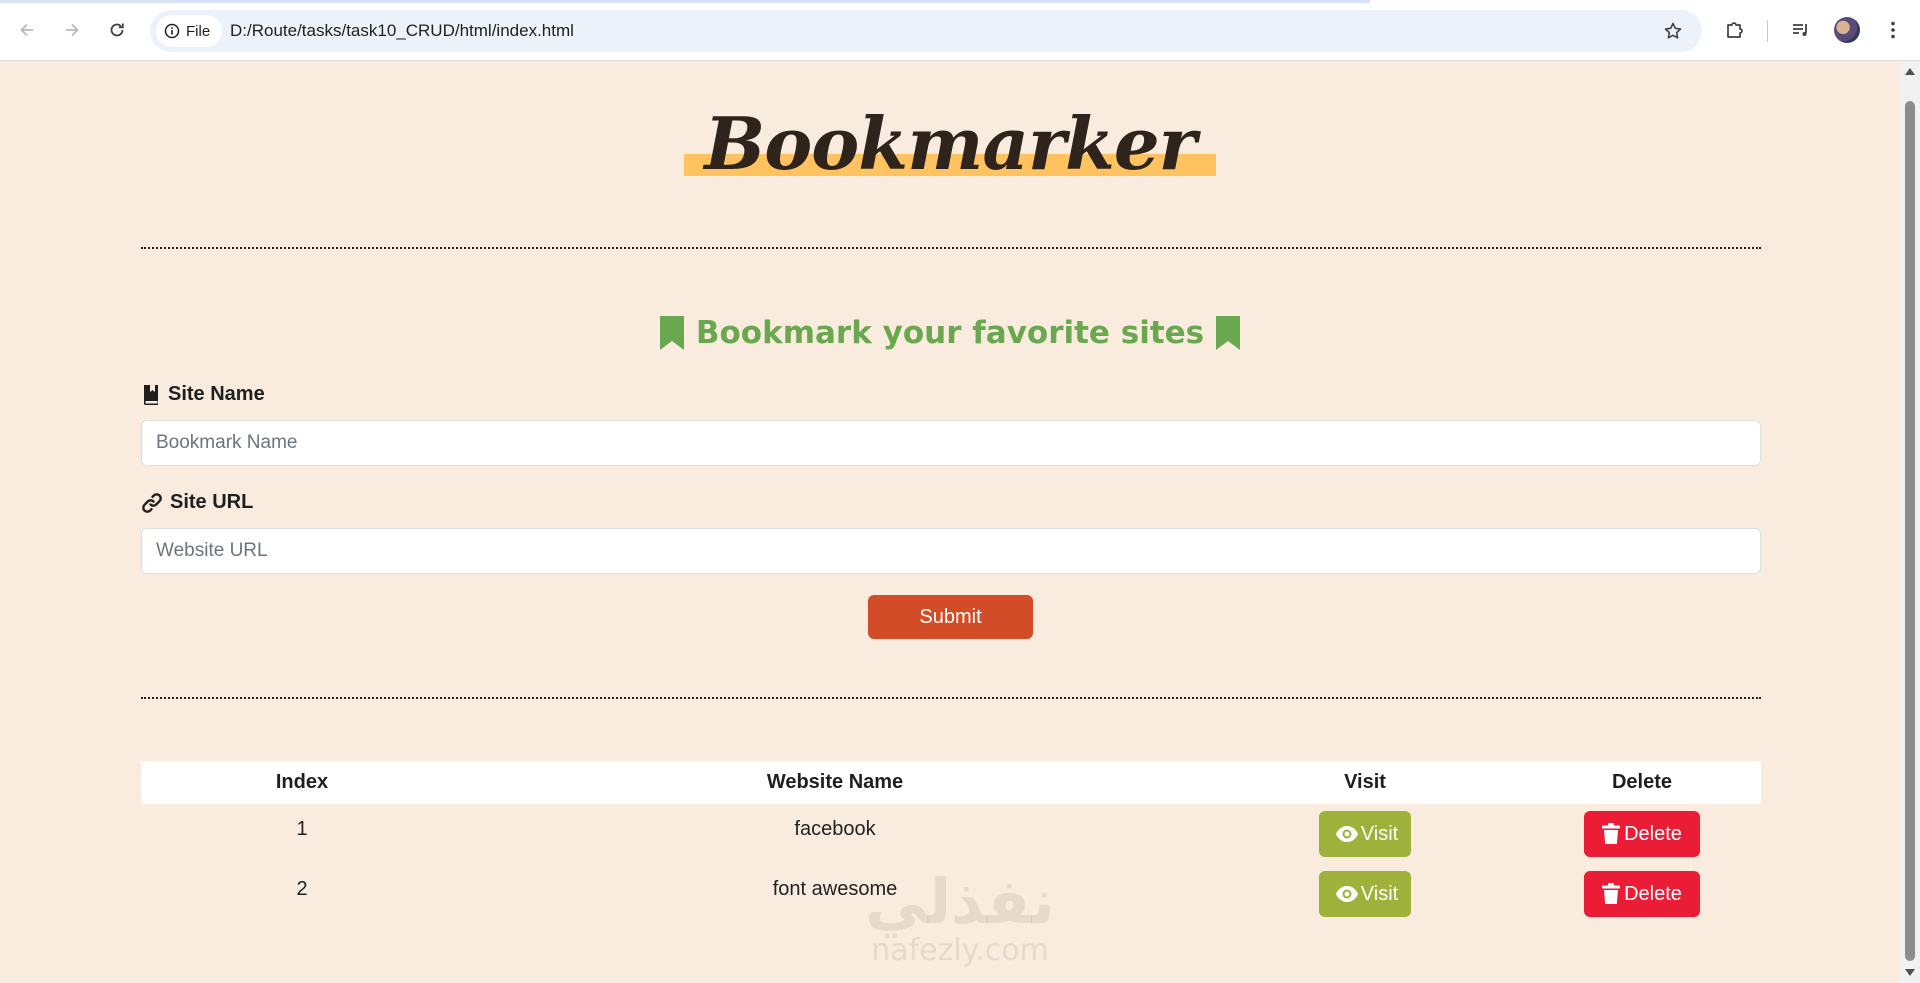 Image resolution: width=1920 pixels, height=983 pixels. What do you see at coordinates (1910, 972) in the screenshot?
I see `scroll-down-arrow` at bounding box center [1910, 972].